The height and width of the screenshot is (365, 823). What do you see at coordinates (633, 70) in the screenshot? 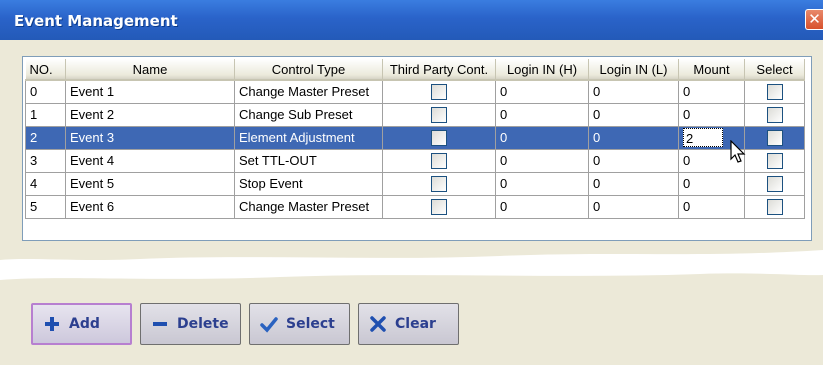
I see `header-login-l: Login IN (L)` at bounding box center [633, 70].